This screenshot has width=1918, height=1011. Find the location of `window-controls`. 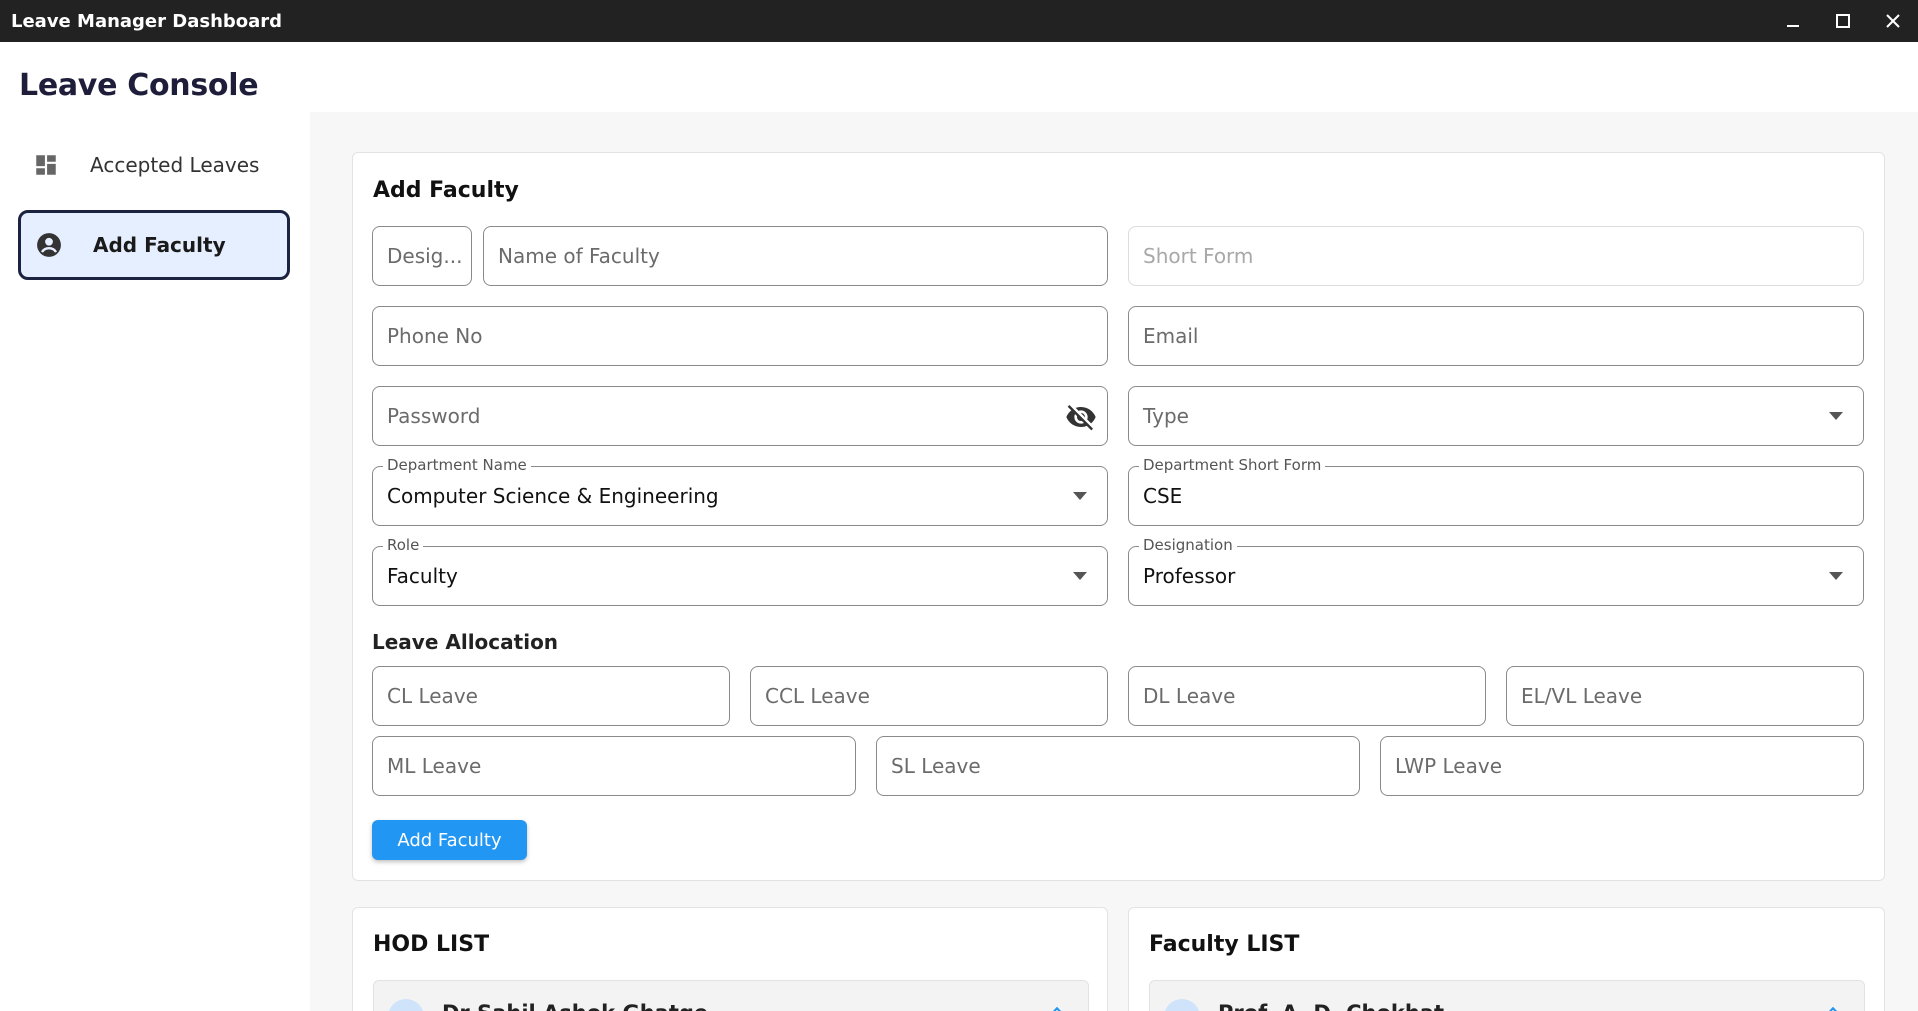

window-controls is located at coordinates (1843, 21).